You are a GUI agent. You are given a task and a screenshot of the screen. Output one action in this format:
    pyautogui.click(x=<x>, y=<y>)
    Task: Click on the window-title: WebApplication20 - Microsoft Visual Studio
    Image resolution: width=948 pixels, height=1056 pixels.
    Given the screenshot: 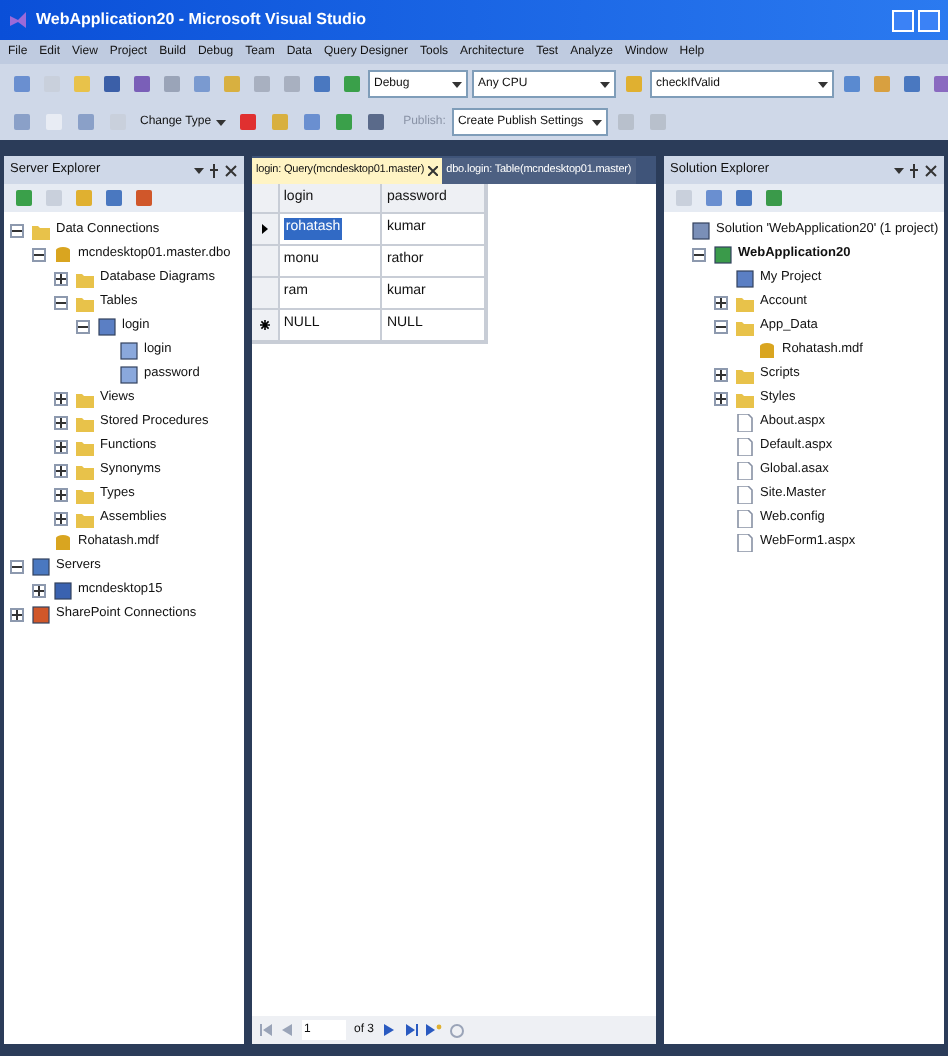 What is the action you would take?
    pyautogui.click(x=201, y=20)
    